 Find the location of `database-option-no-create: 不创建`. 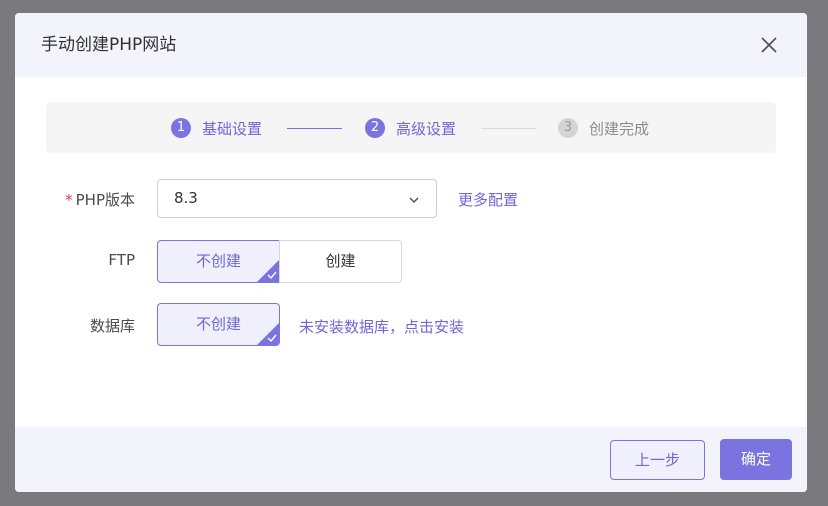

database-option-no-create: 不创建 is located at coordinates (218, 324).